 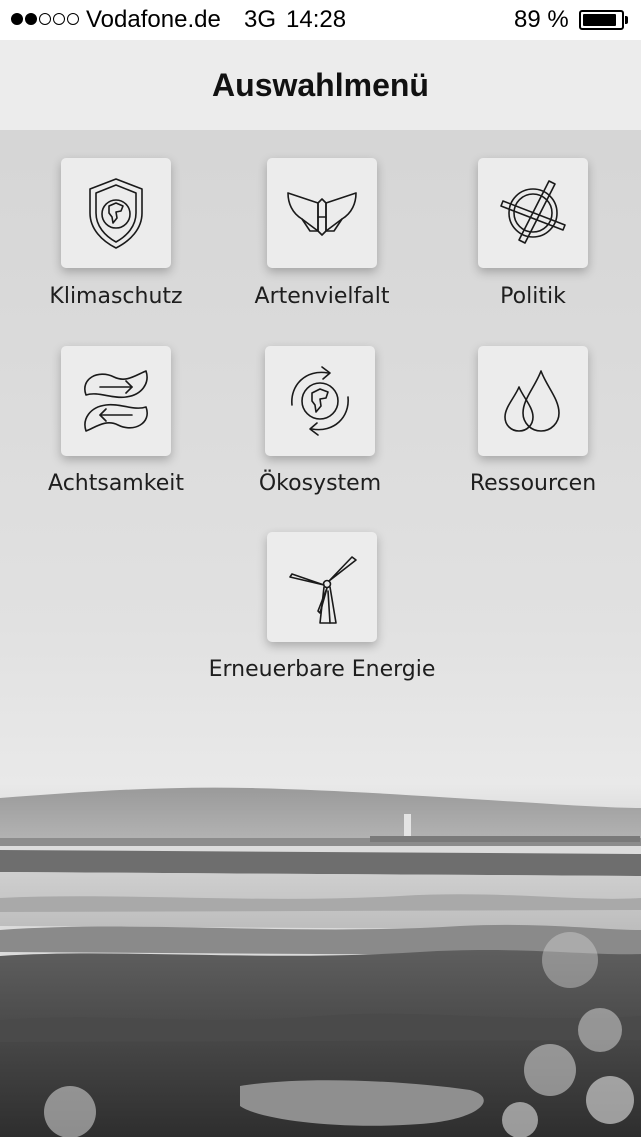 I want to click on globe-cycle-icon, so click(x=320, y=401).